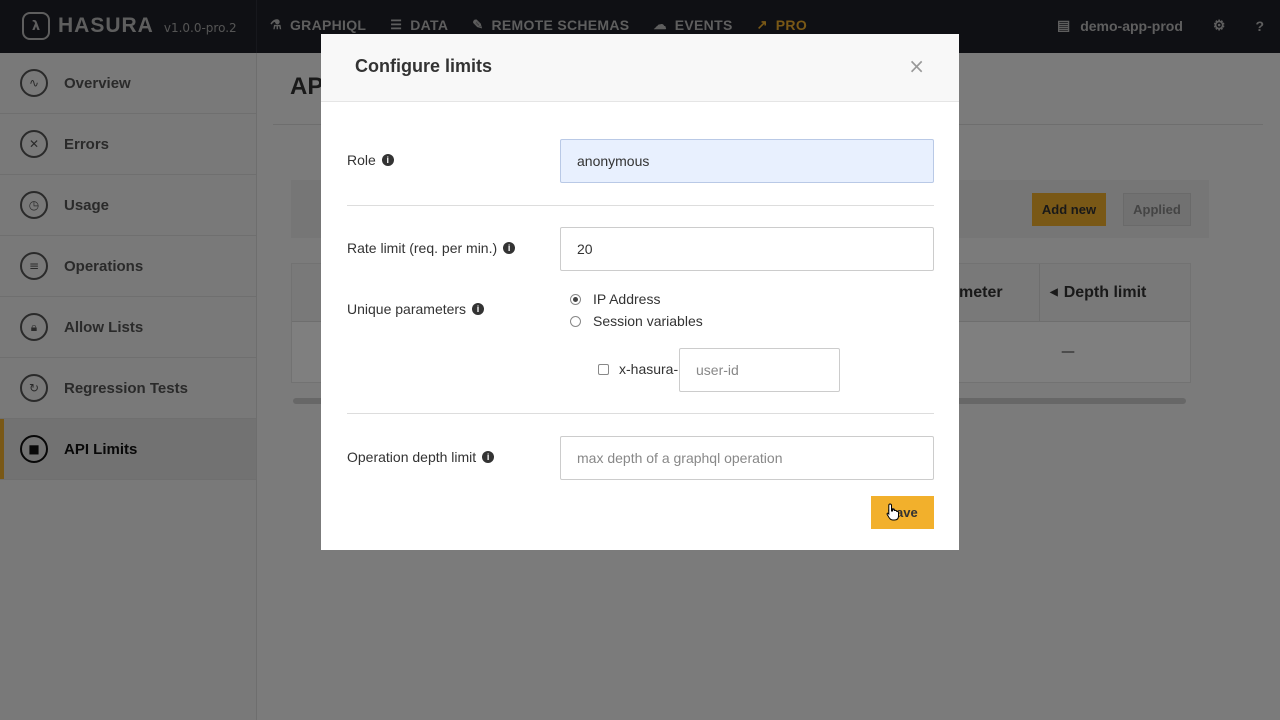 This screenshot has height=720, width=1280. I want to click on unique-parameters-label: Unique parameters i, so click(416, 309).